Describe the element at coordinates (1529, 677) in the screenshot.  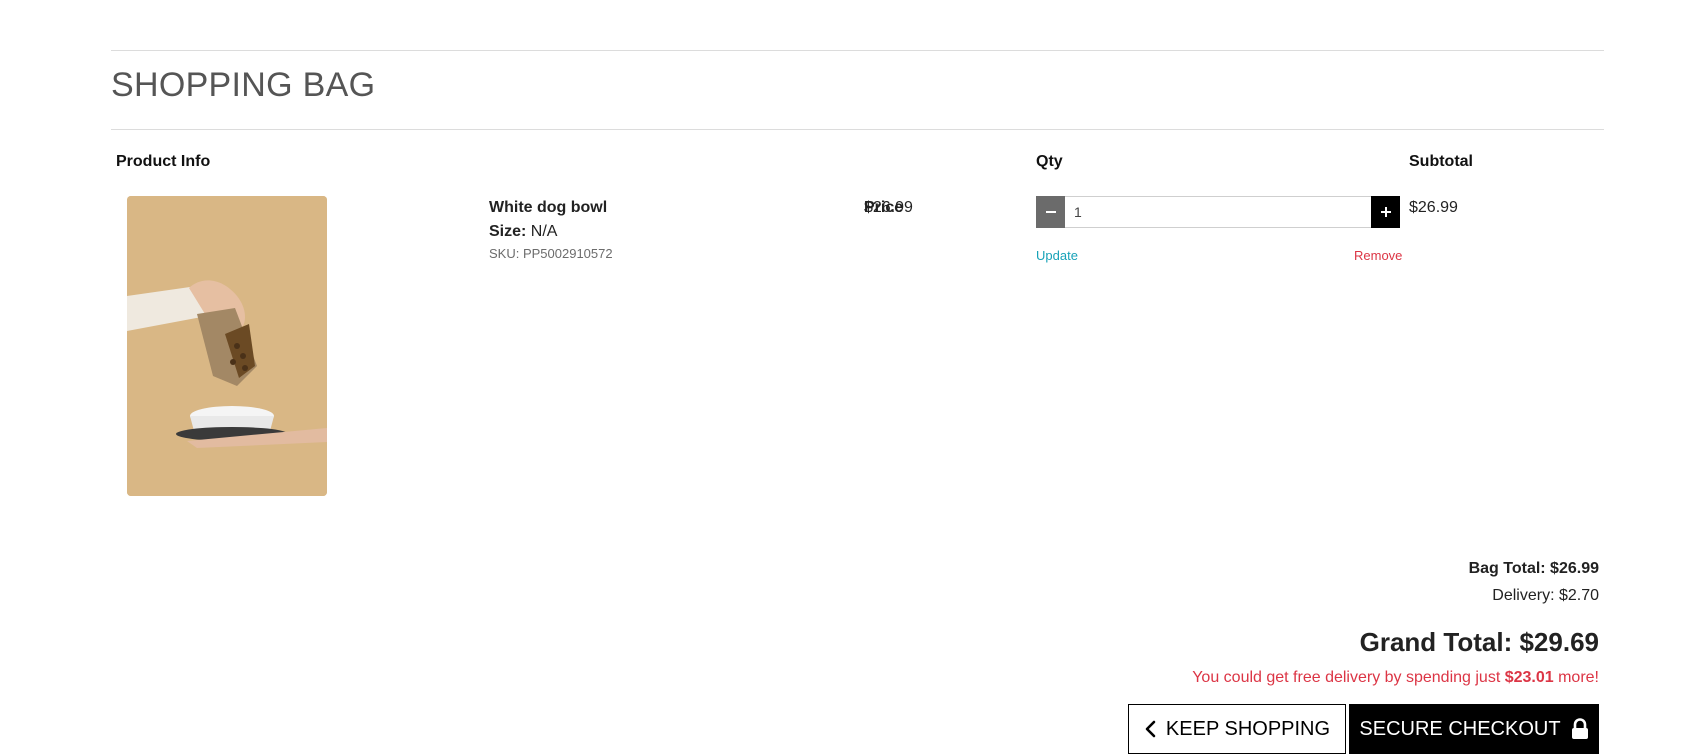
I see `free-delivery-amount: $23.01` at that location.